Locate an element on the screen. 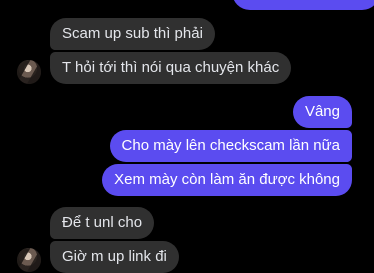 This screenshot has width=374, height=273. outgoing-message-bubble: Cho mày lên checkscam lần nữa is located at coordinates (230, 146).